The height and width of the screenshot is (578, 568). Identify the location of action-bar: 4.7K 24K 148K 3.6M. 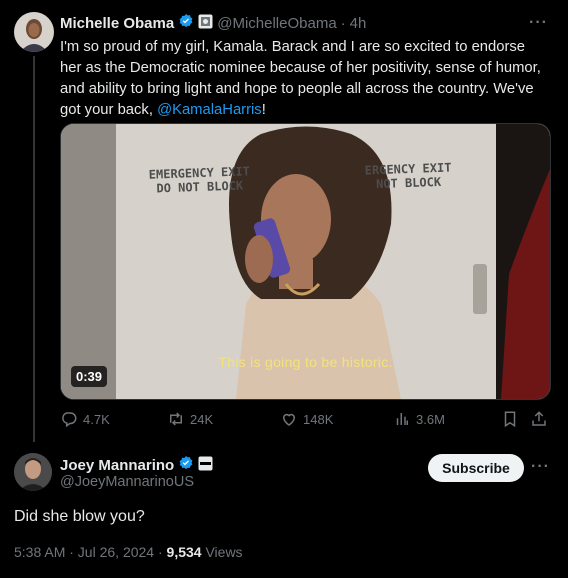
(304, 420).